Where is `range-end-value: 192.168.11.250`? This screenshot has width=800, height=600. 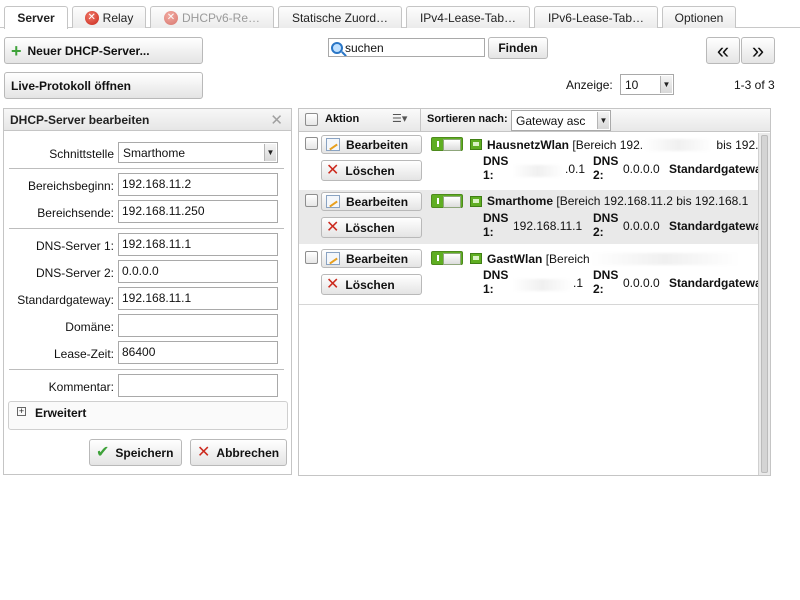 range-end-value: 192.168.11.250 is located at coordinates (163, 211).